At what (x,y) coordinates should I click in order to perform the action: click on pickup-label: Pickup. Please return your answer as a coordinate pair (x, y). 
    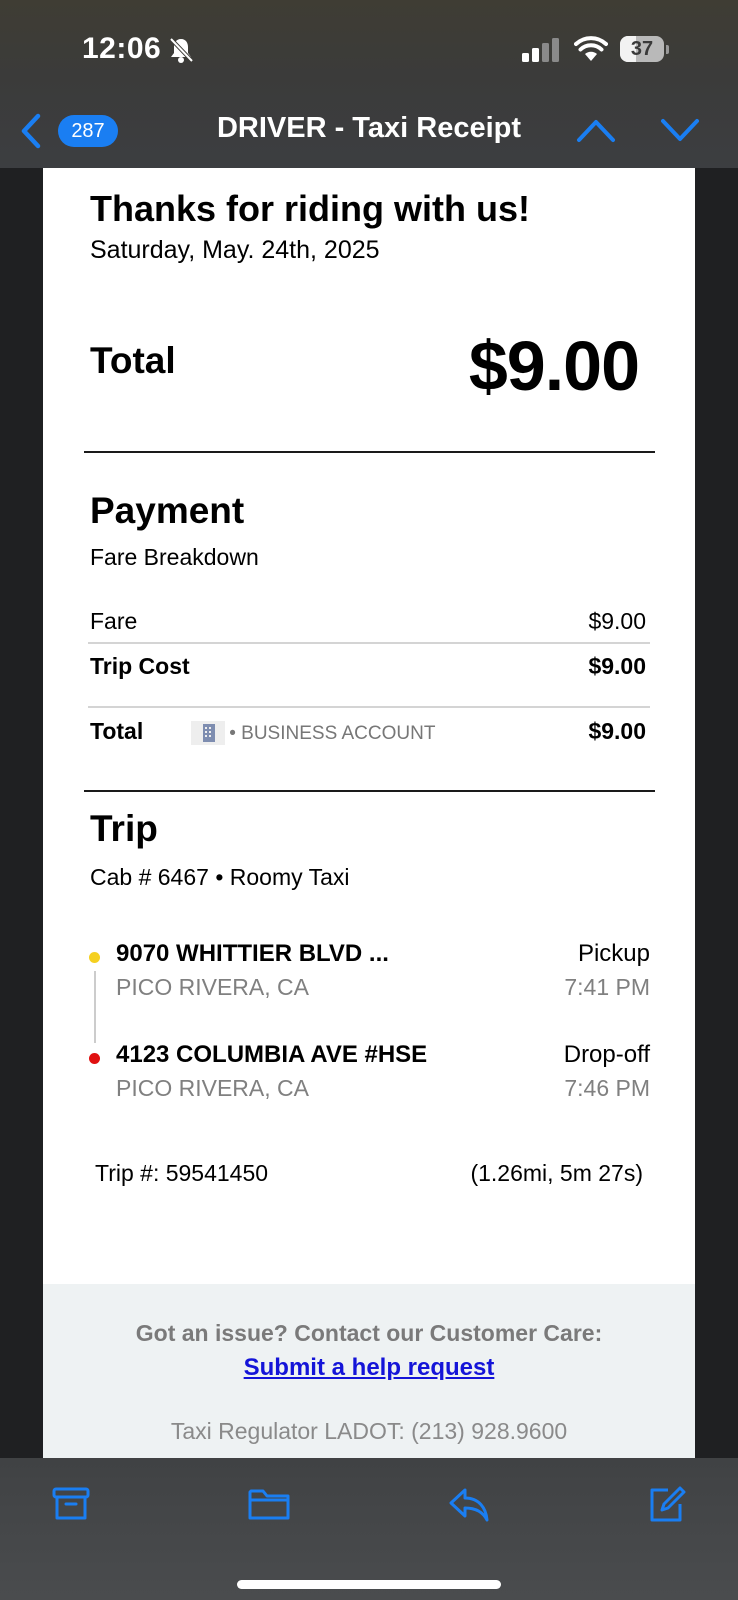
    Looking at the image, I should click on (613, 953).